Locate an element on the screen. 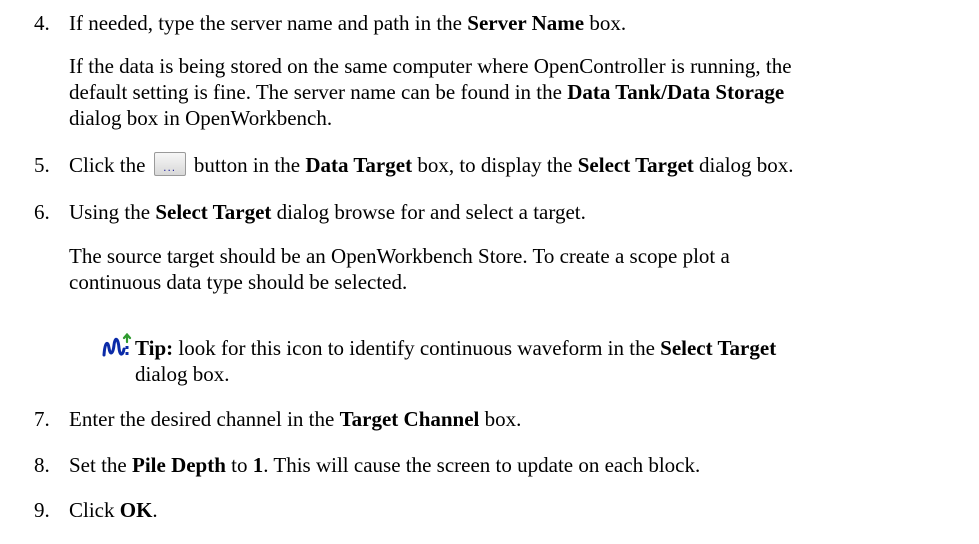 This screenshot has height=544, width=979. text: Set the is located at coordinates (100, 465).